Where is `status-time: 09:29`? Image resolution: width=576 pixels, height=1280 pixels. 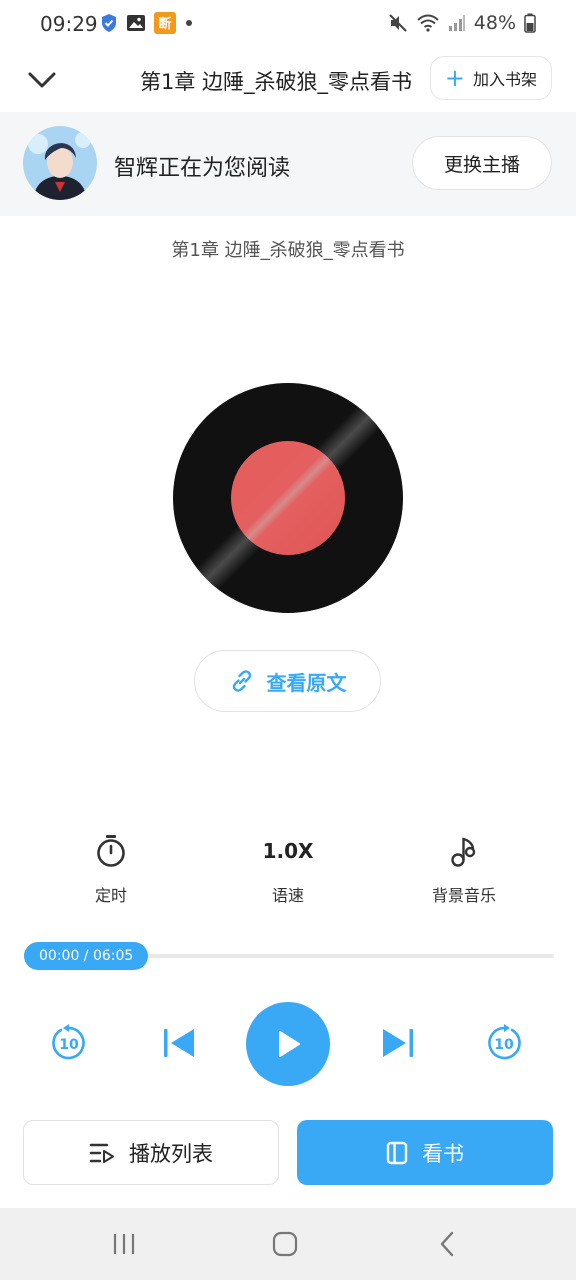
status-time: 09:29 is located at coordinates (69, 24).